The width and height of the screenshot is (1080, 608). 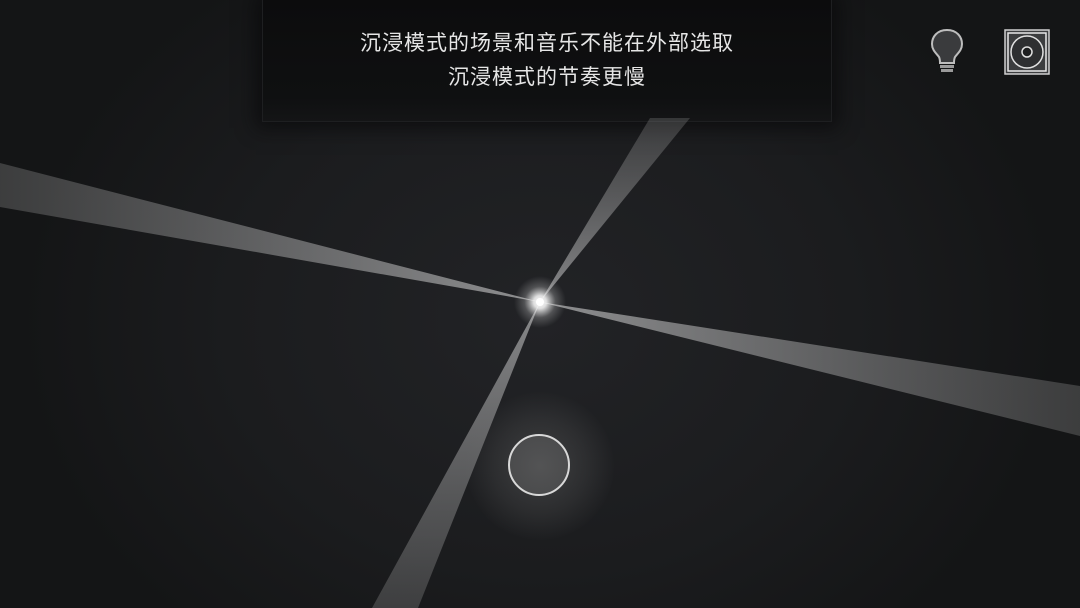 I want to click on music-disc-icon, so click(x=1027, y=52).